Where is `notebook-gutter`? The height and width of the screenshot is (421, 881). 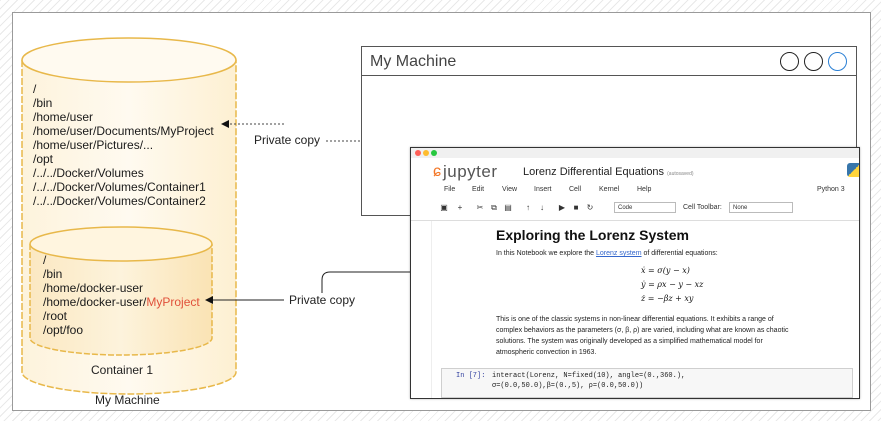
notebook-gutter is located at coordinates (431, 309).